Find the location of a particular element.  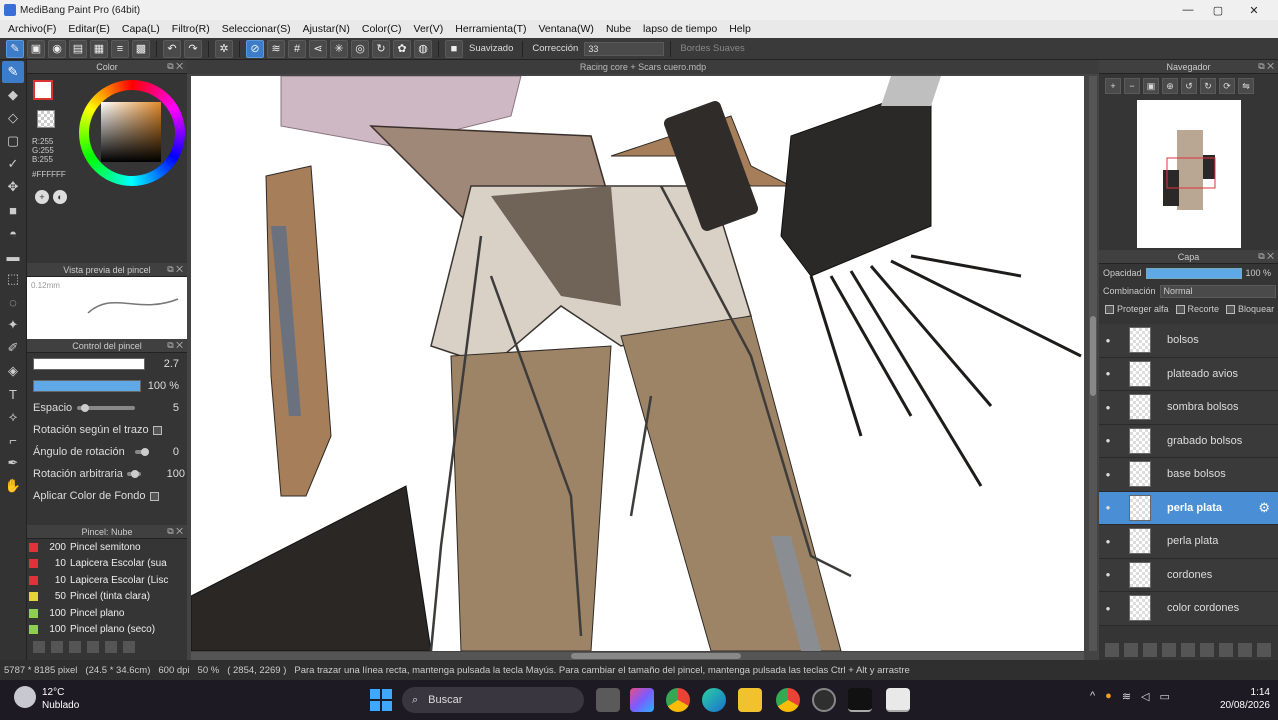

foreground-color-swatch is located at coordinates (43, 90).